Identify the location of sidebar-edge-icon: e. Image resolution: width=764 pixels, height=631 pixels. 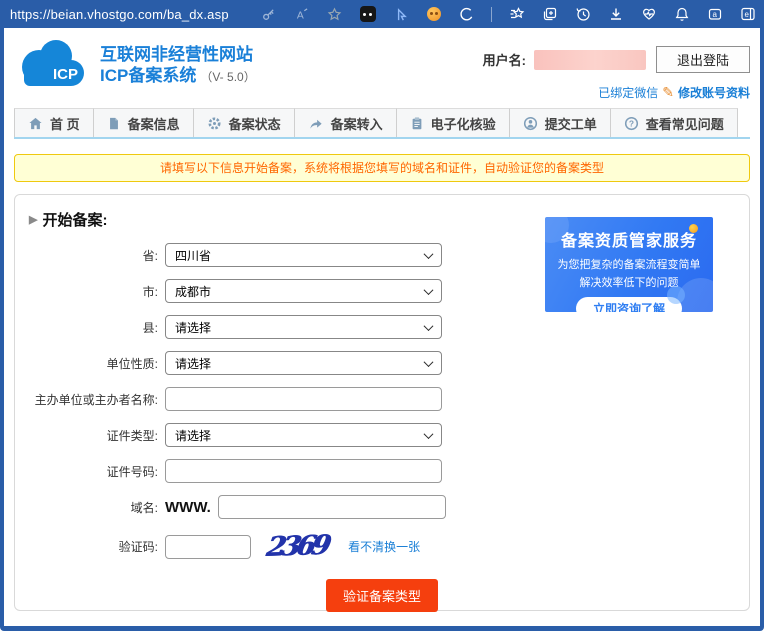
(747, 14).